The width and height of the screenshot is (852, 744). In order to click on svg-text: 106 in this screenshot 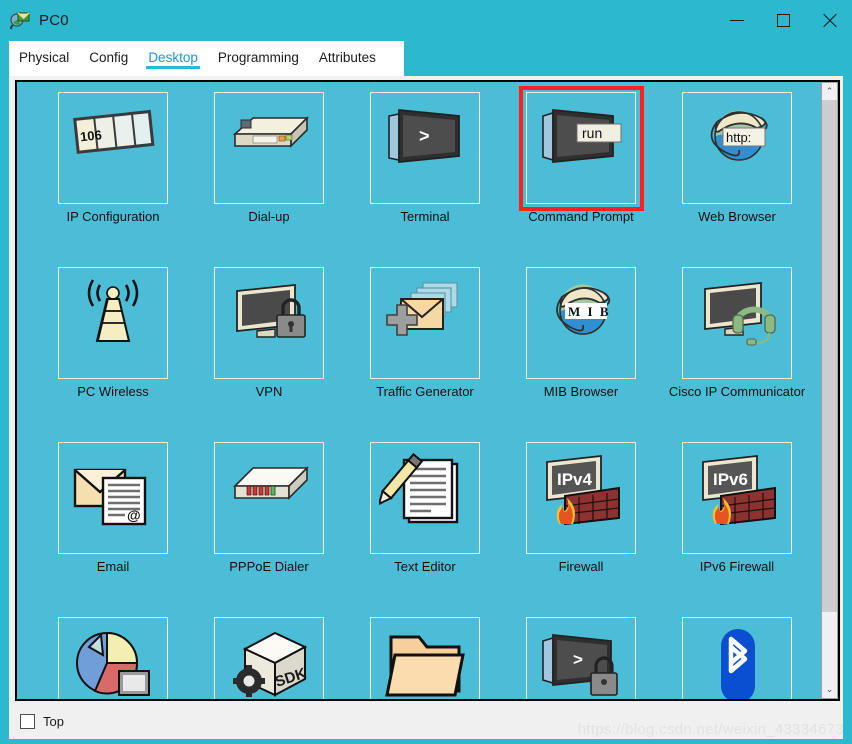, I will do `click(90, 135)`.